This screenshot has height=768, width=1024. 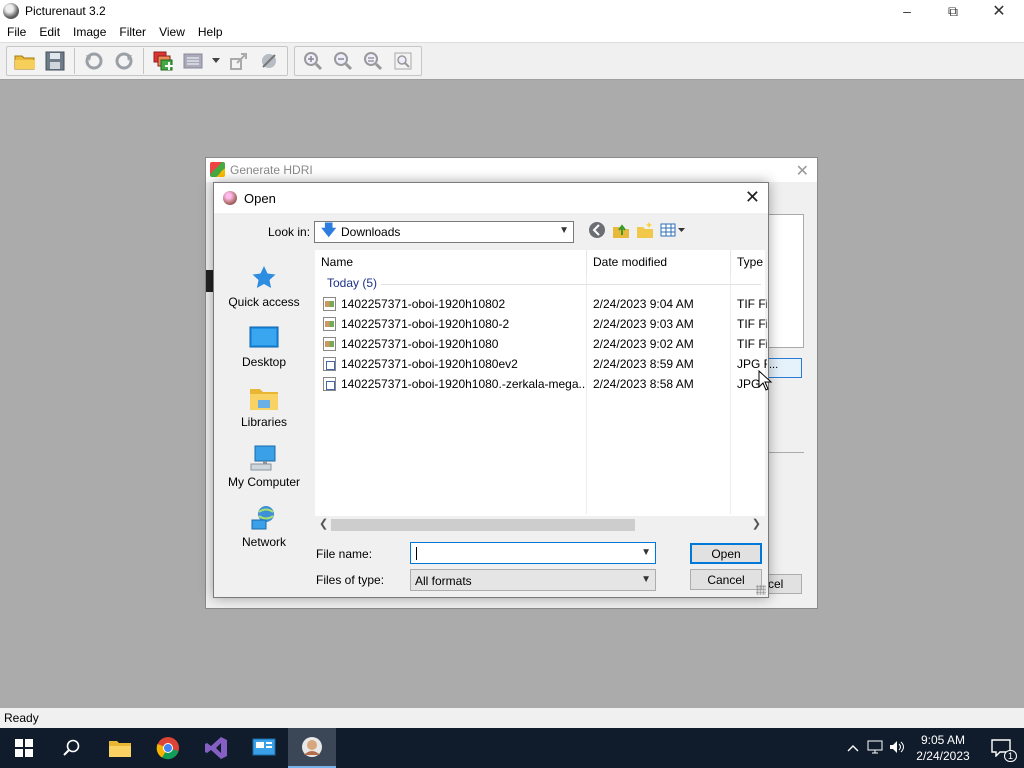 What do you see at coordinates (659, 262) in the screenshot?
I see `column-header-date-modified: Date modified` at bounding box center [659, 262].